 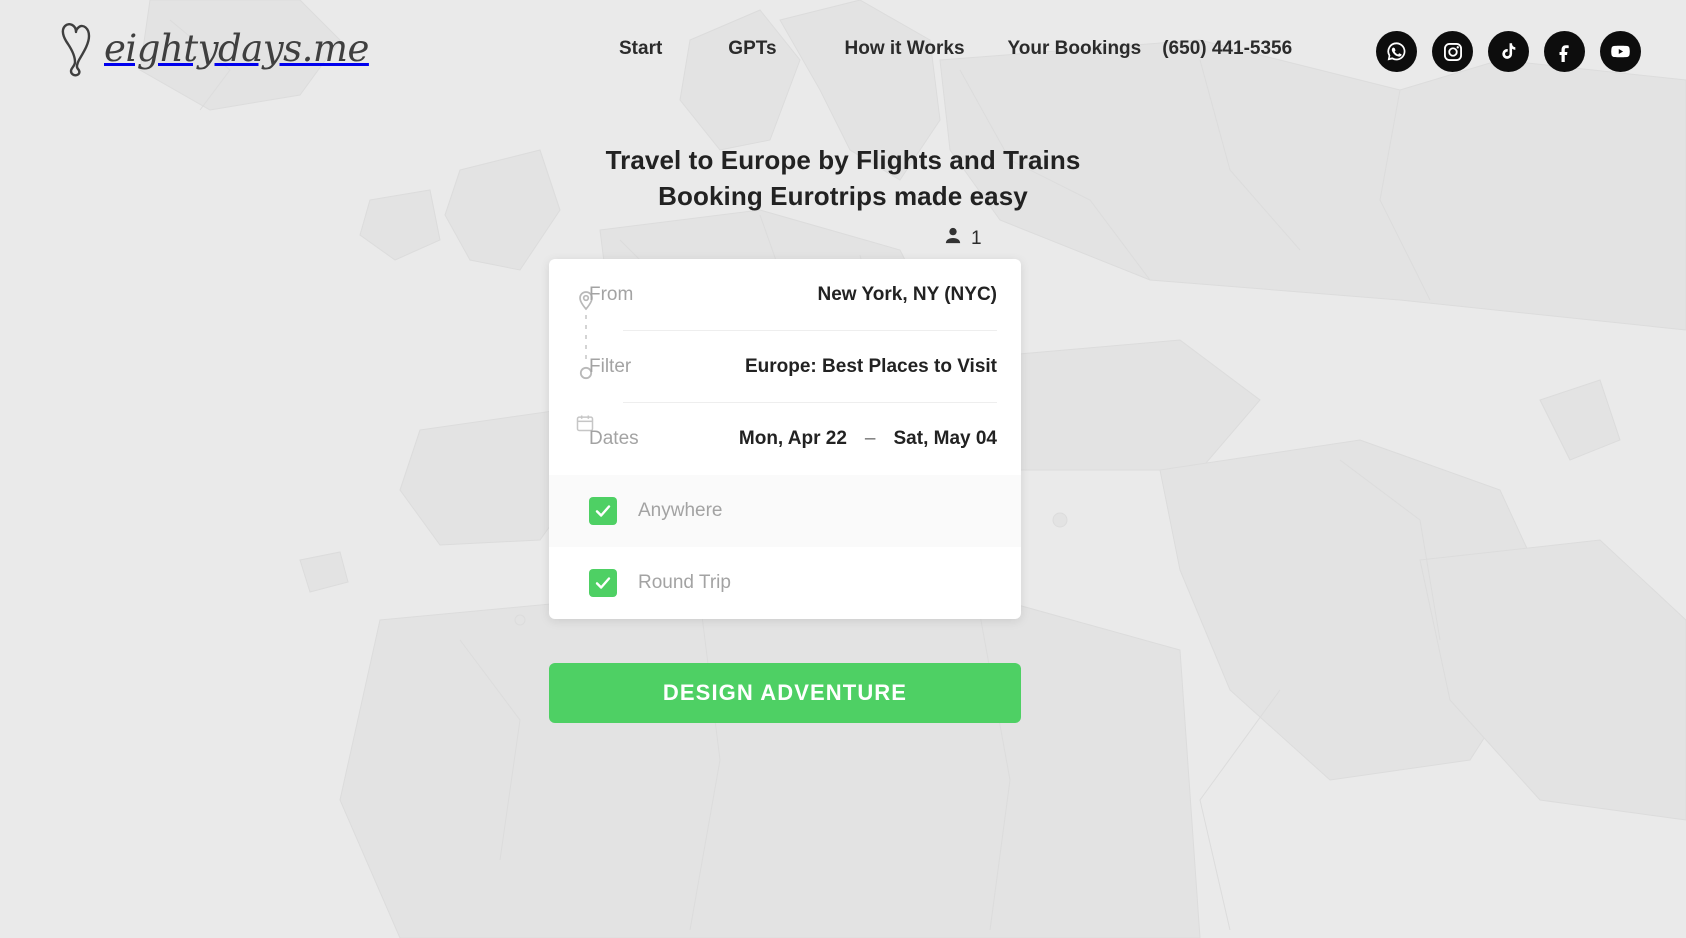 What do you see at coordinates (684, 582) in the screenshot?
I see `checkbox-round-trip-label: Round Trip` at bounding box center [684, 582].